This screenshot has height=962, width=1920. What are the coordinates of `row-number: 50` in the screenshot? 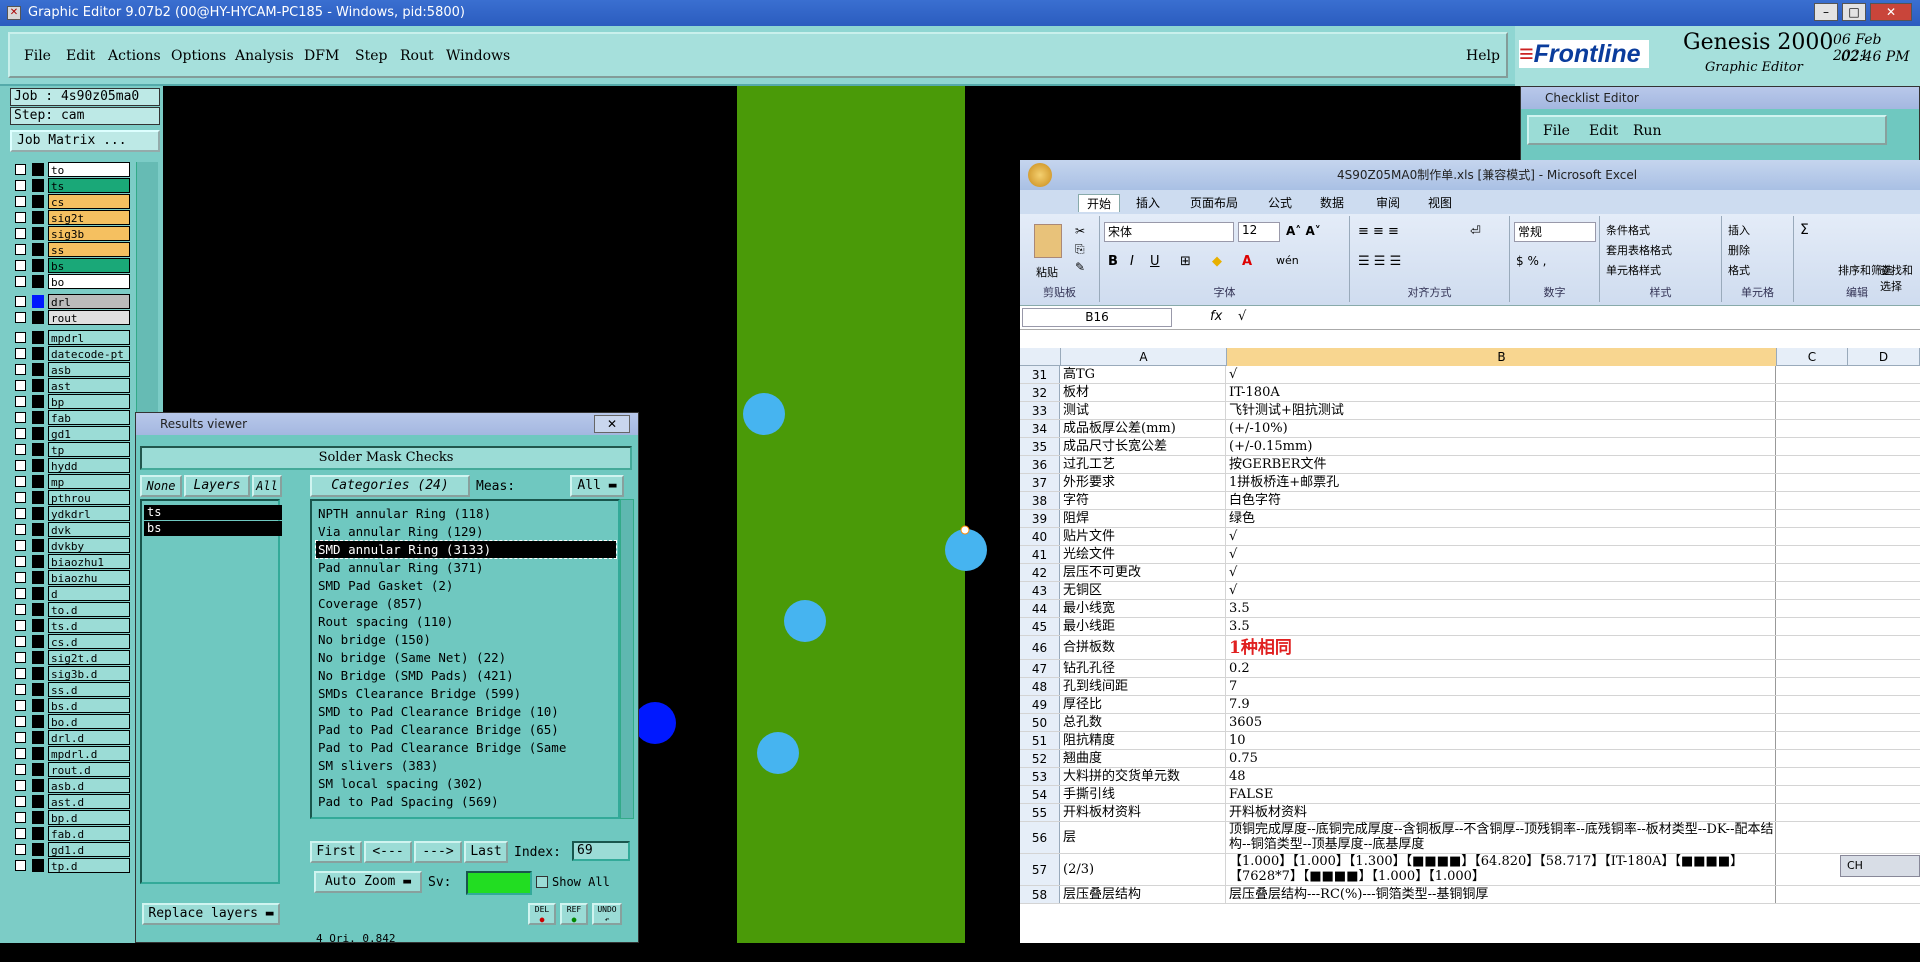 It's located at (1040, 722).